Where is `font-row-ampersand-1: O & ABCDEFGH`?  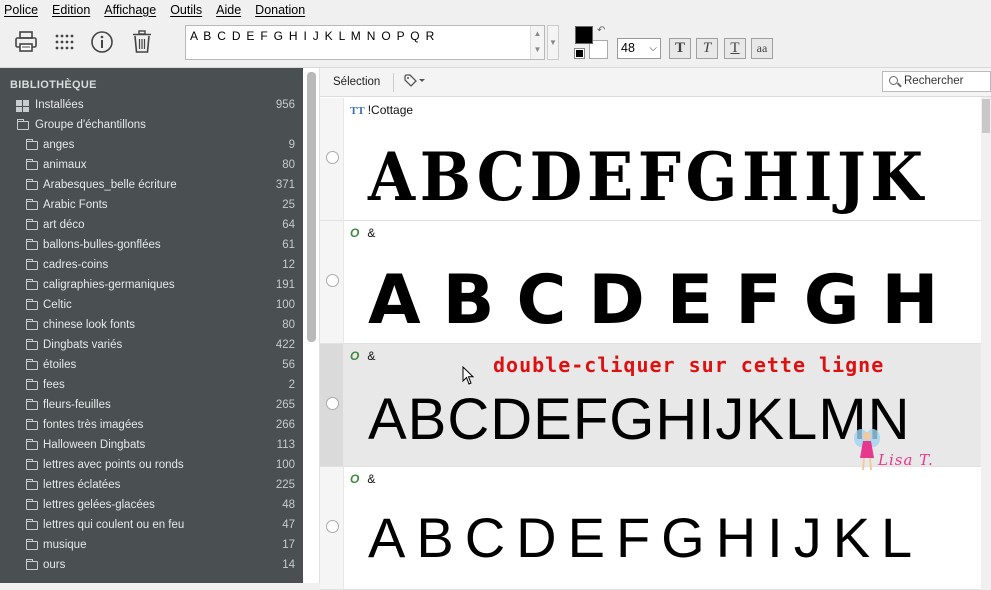
font-row-ampersand-1: O & ABCDEFGH is located at coordinates (650, 282).